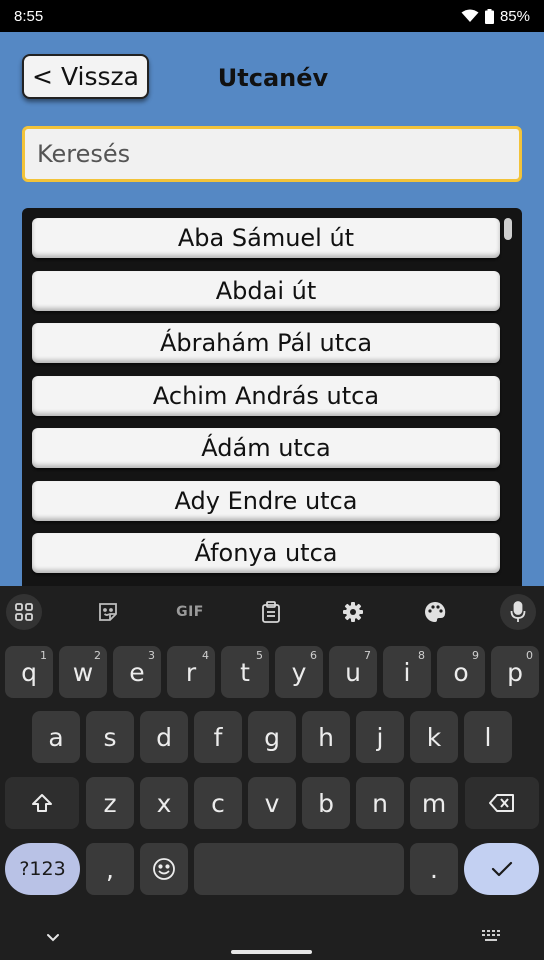  What do you see at coordinates (353, 672) in the screenshot?
I see `key-u: u7` at bounding box center [353, 672].